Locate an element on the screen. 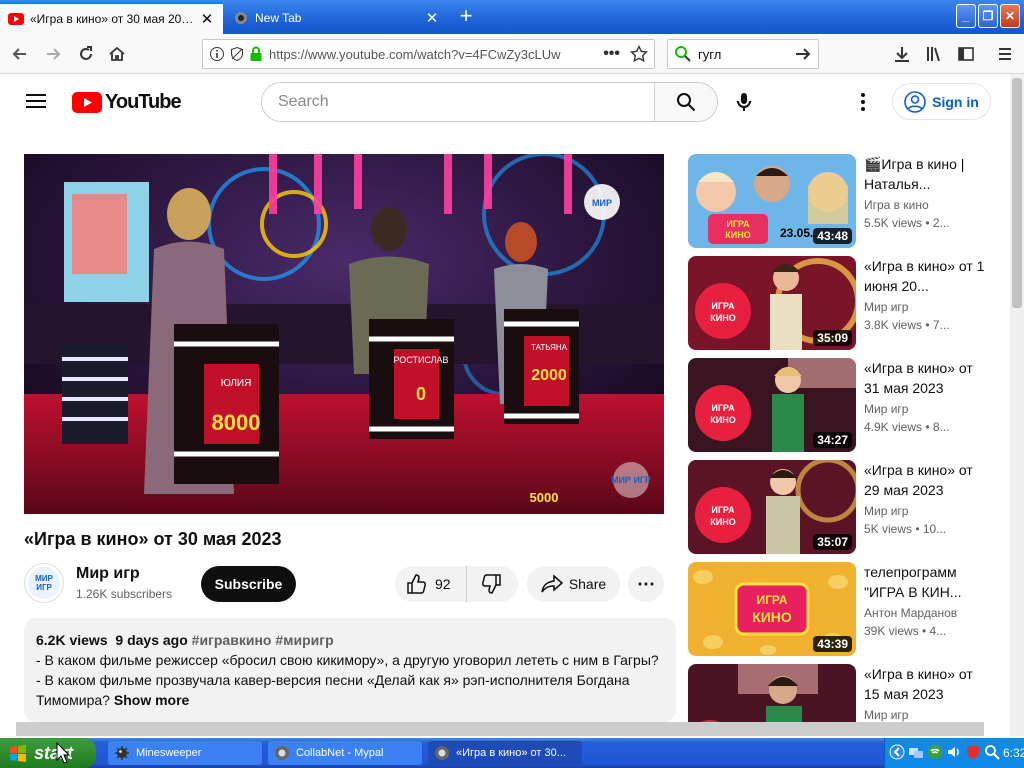 This screenshot has height=768, width=1024. related-thumbnail: ИГРА КИНО 34:27 is located at coordinates (772, 405).